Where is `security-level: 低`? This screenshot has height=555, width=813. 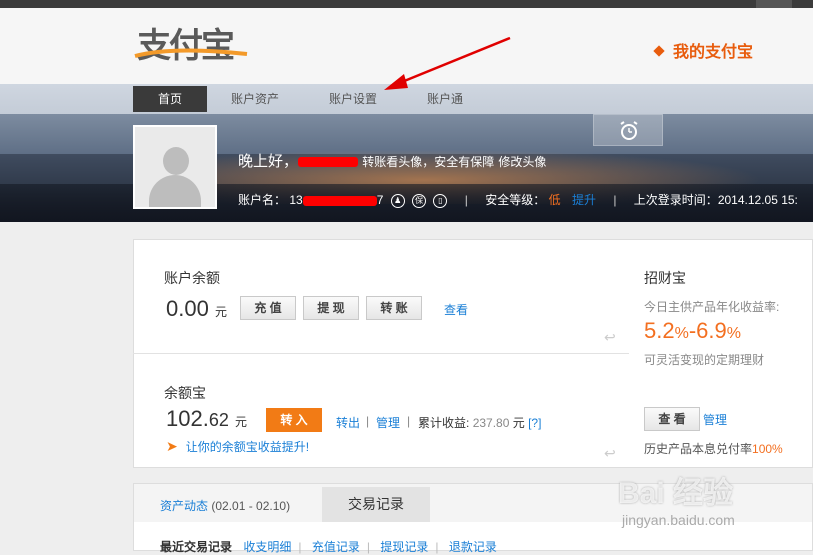
security-level: 低 is located at coordinates (554, 200).